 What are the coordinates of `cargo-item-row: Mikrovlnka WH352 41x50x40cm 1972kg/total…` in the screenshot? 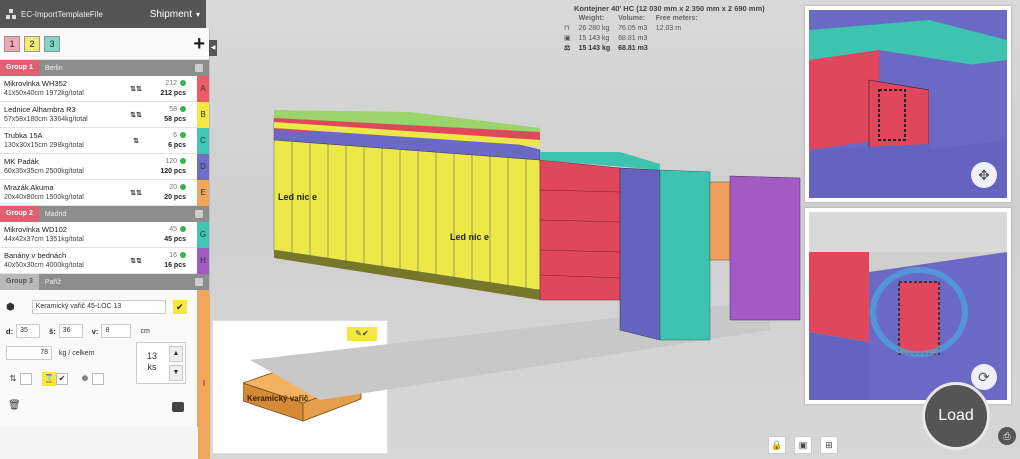 It's located at (104, 89).